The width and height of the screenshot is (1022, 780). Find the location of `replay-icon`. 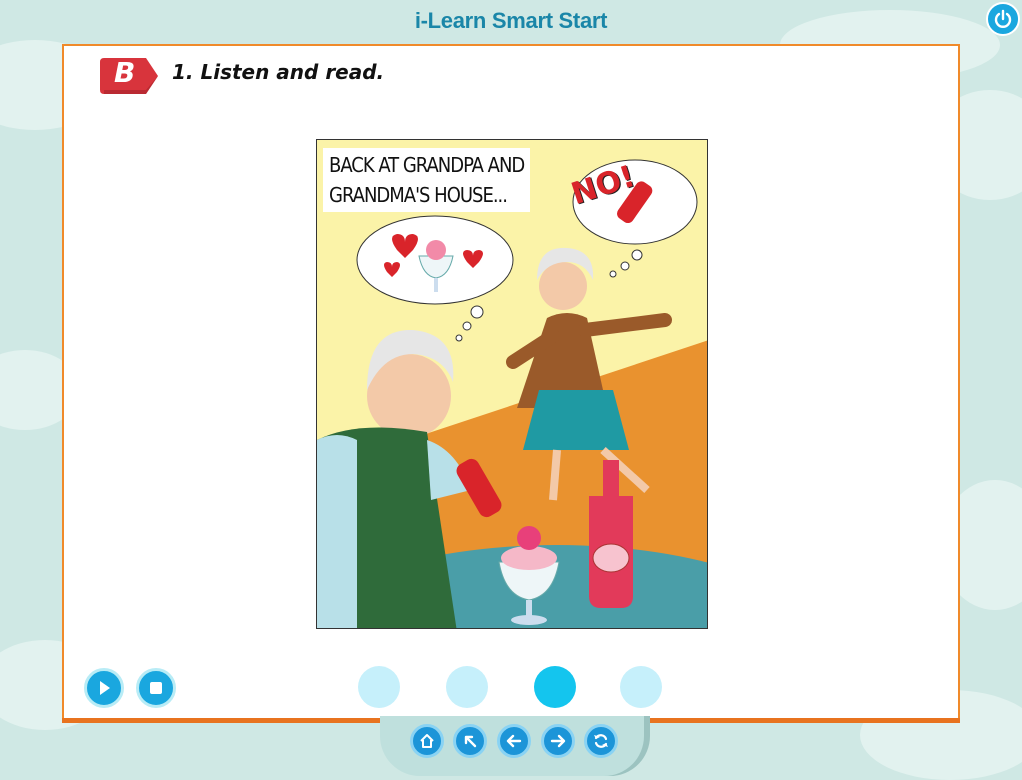

replay-icon is located at coordinates (601, 741).